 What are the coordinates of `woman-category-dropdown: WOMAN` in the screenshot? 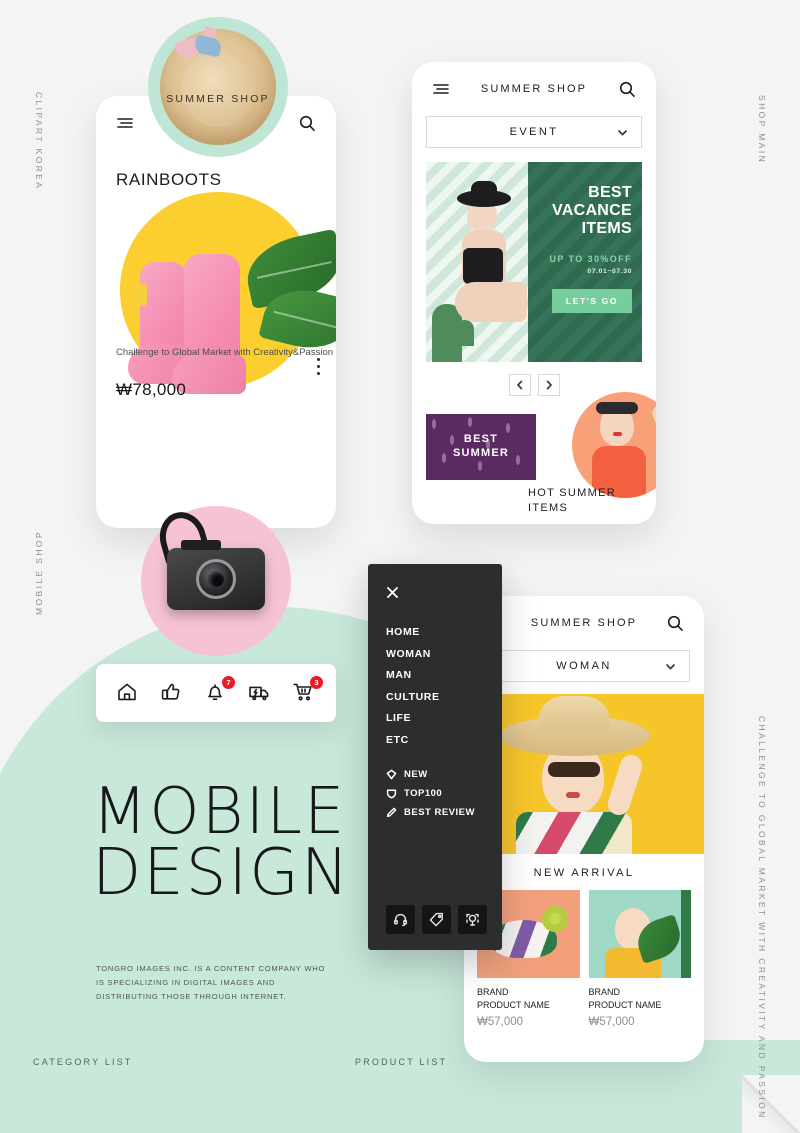 It's located at (584, 666).